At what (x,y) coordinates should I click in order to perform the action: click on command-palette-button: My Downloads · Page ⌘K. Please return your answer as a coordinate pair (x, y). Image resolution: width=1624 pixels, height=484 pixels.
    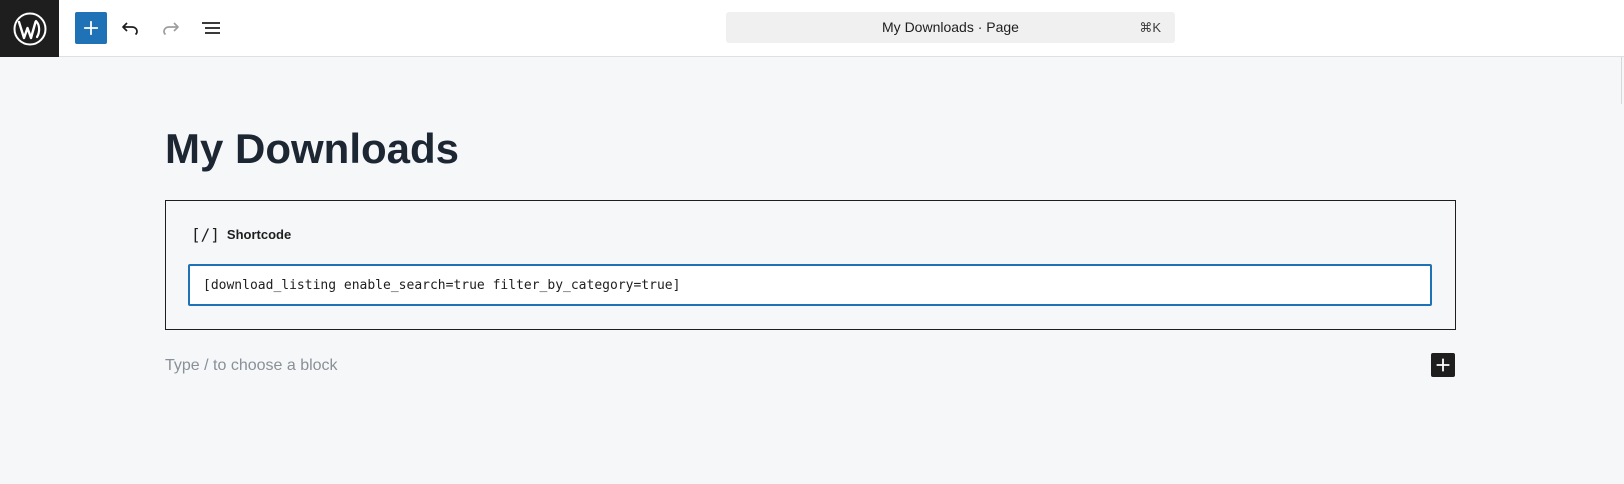
    Looking at the image, I should click on (950, 27).